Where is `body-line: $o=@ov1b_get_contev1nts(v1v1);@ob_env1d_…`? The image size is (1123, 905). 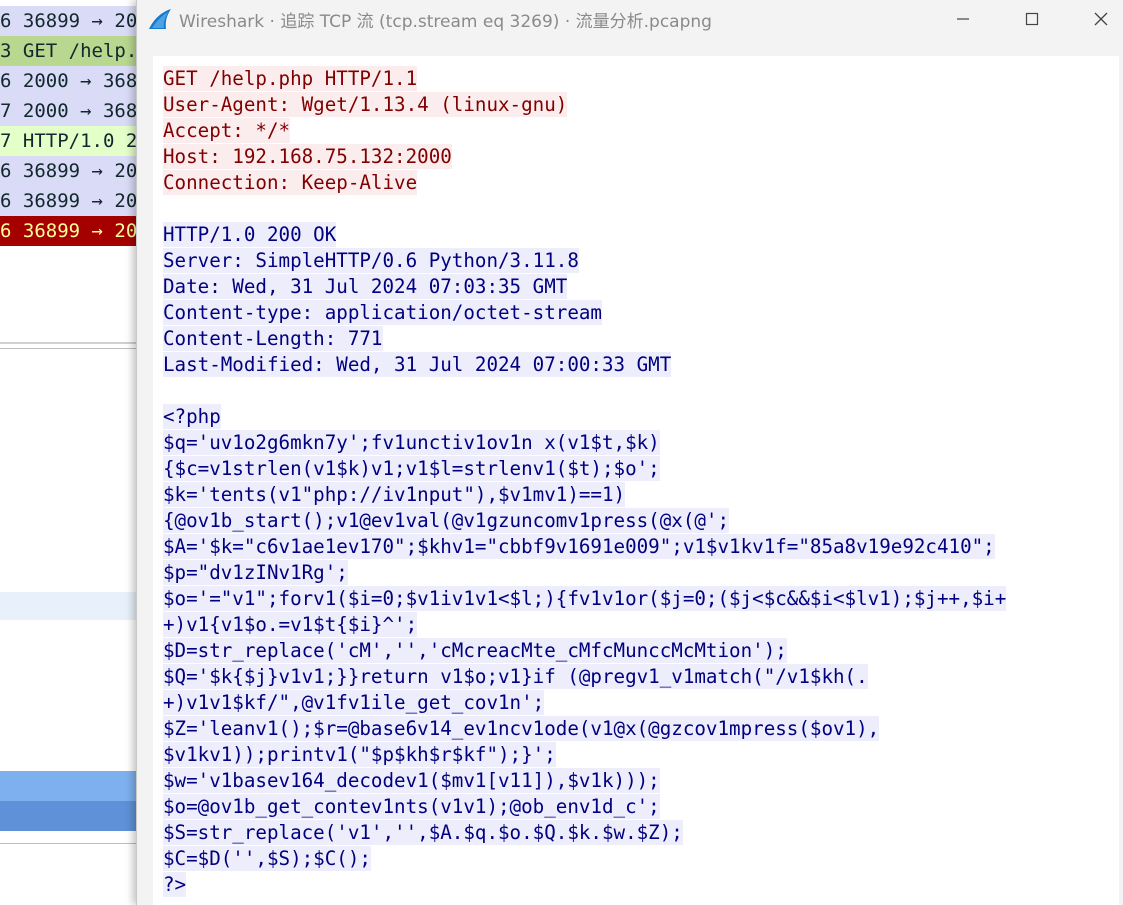
body-line: $o=@ov1b_get_contev1nts(v1v1);@ob_env1d_… is located at coordinates (411, 806).